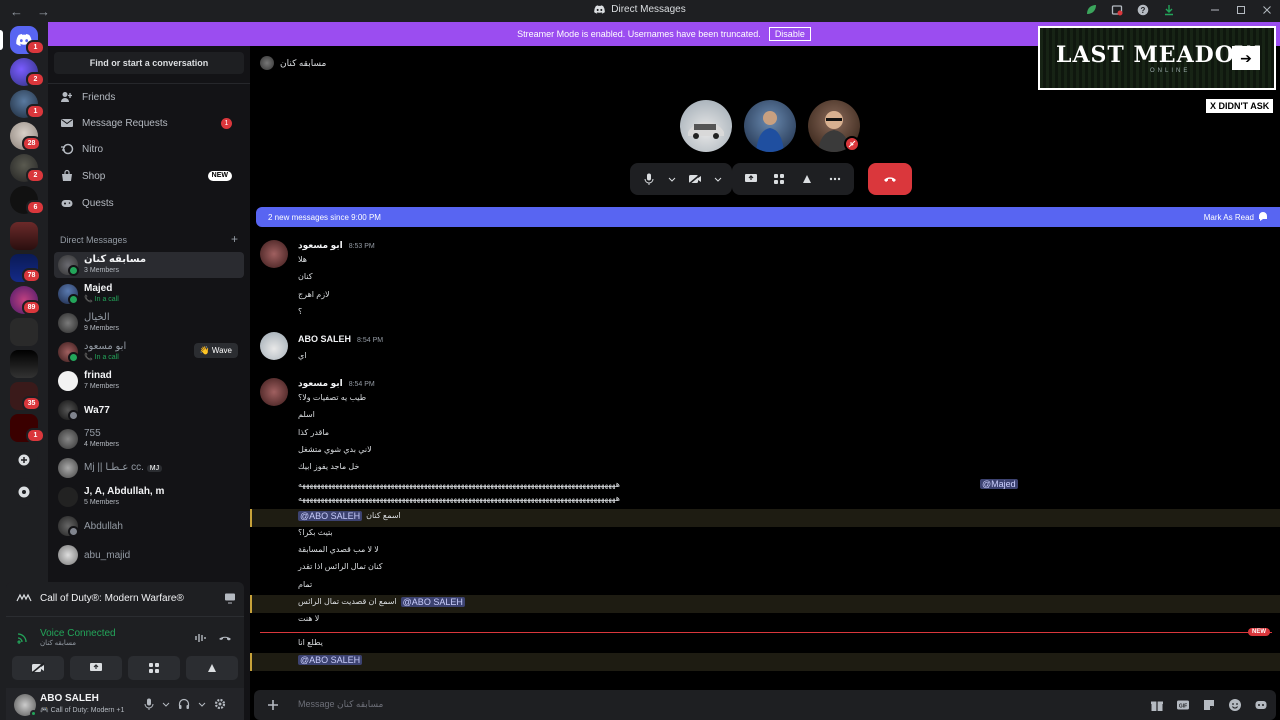  Describe the element at coordinates (149, 203) in the screenshot. I see `nav-quests: Quests` at that location.